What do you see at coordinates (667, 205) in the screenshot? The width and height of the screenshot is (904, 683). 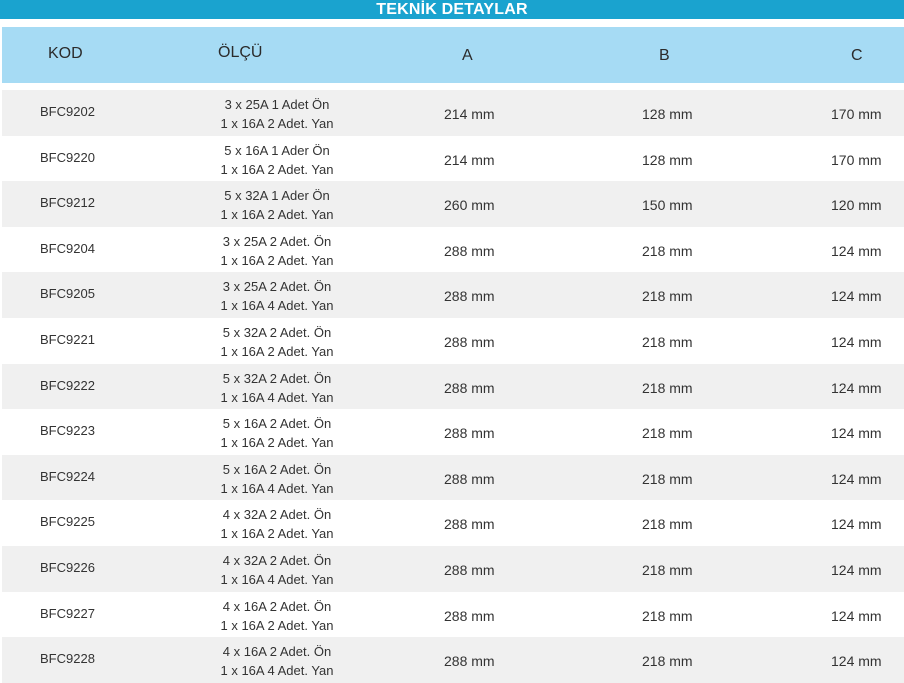 I see `cell-b: 150 mm` at bounding box center [667, 205].